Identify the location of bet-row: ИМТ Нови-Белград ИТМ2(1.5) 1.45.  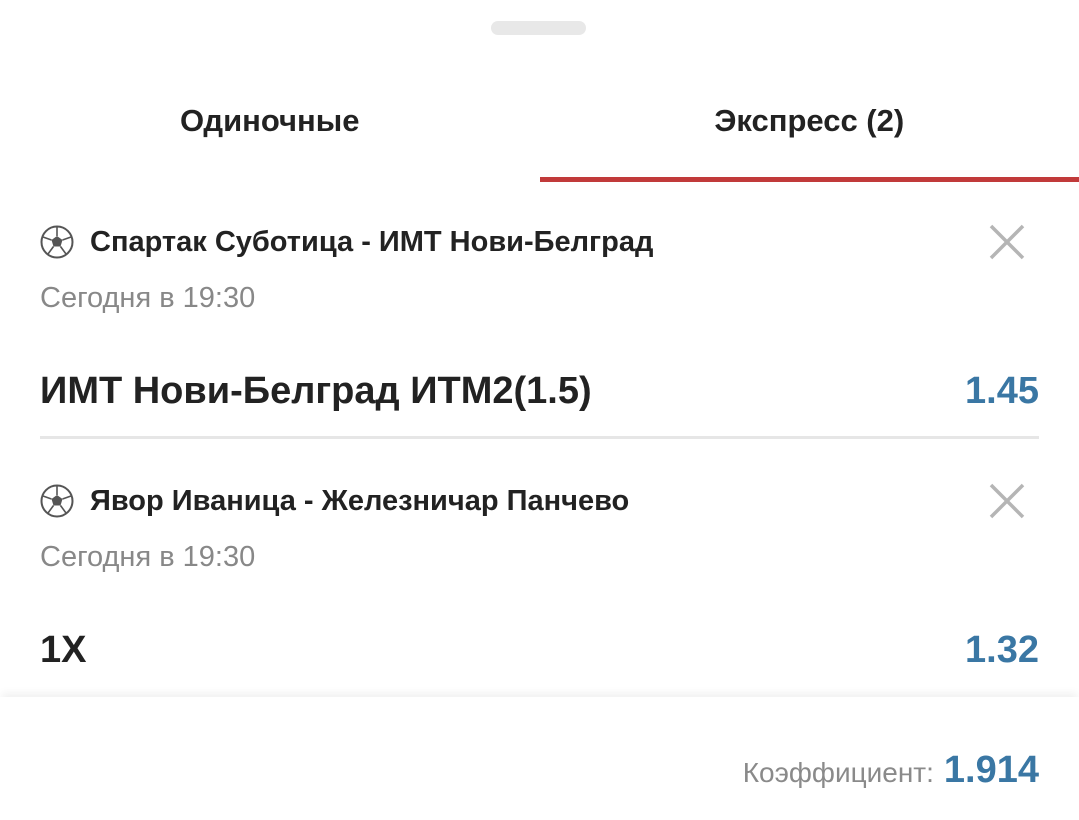
(539, 395).